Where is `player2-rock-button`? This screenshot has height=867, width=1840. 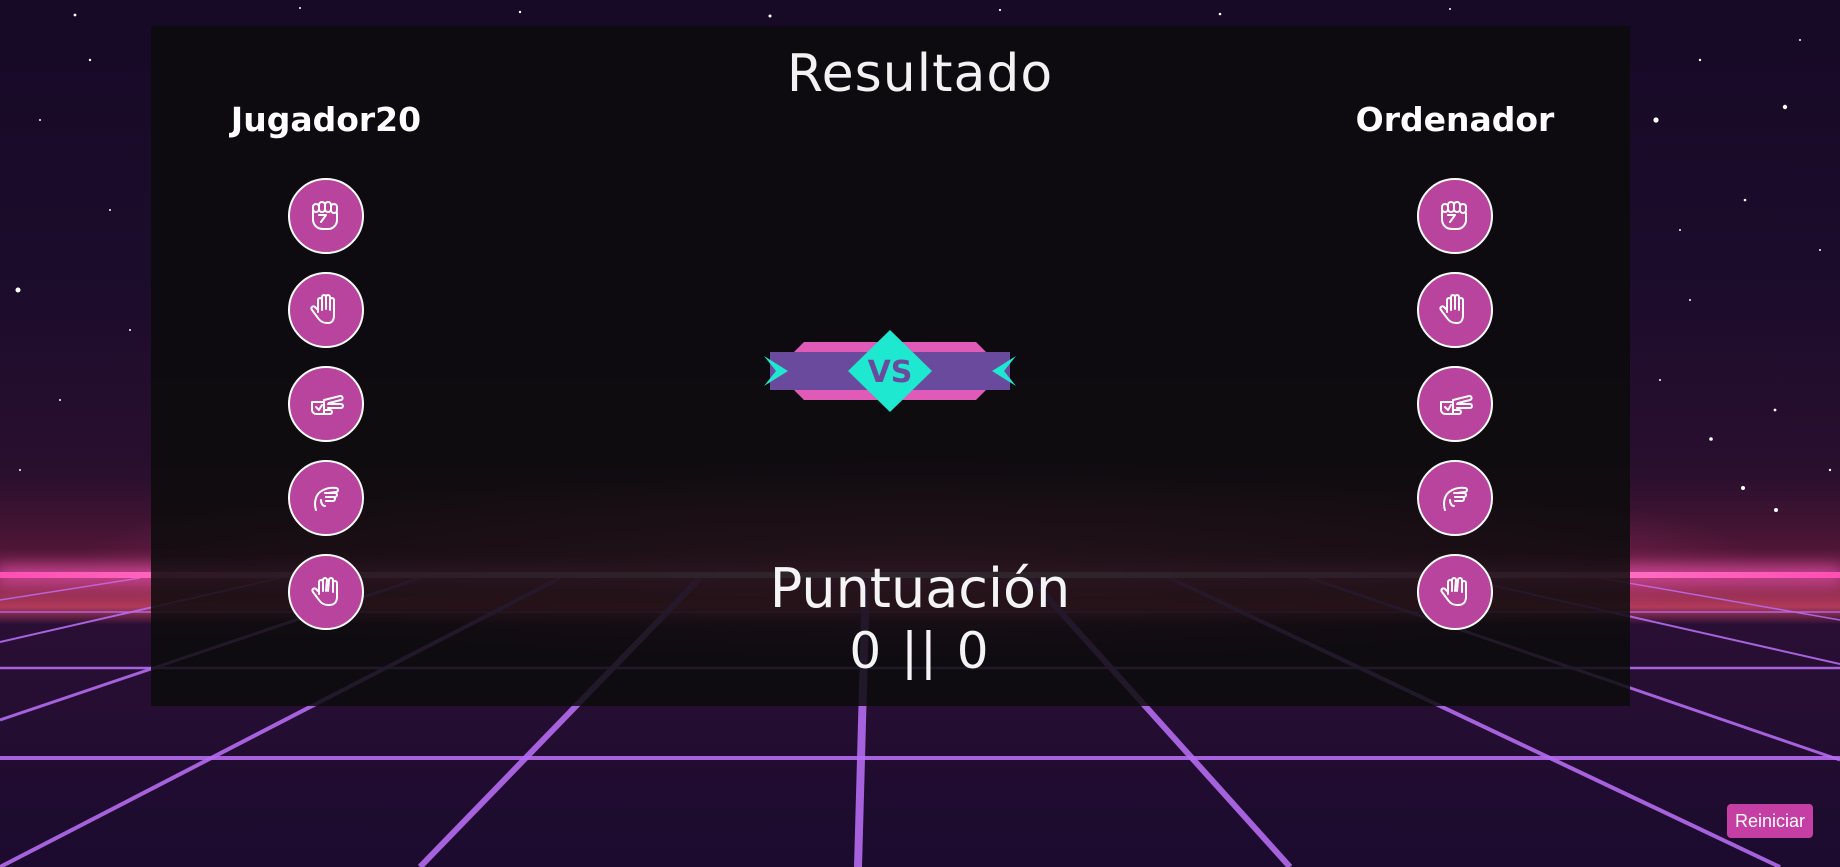 player2-rock-button is located at coordinates (1455, 216).